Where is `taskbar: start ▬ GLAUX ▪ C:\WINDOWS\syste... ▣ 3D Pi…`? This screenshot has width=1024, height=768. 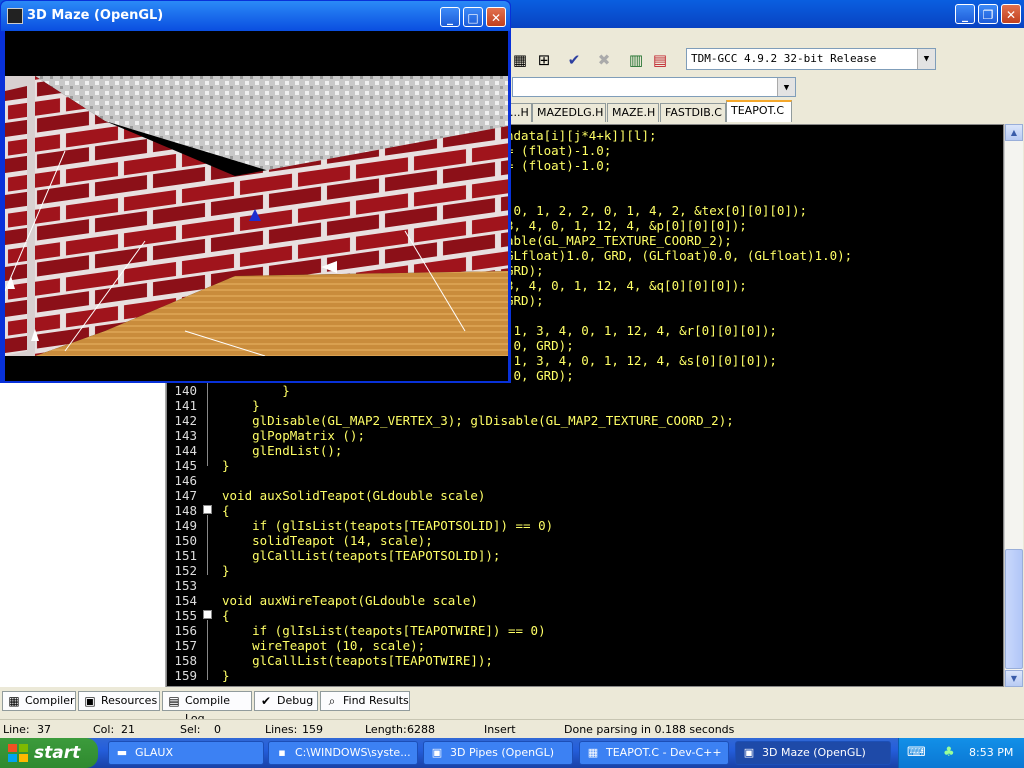 taskbar: start ▬ GLAUX ▪ C:\WINDOWS\syste... ▣ 3D Pi… is located at coordinates (512, 753).